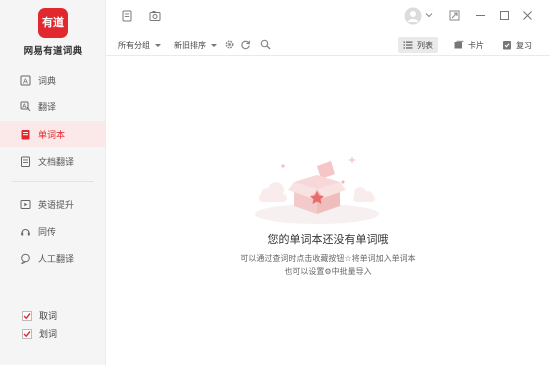 The width and height of the screenshot is (550, 365). Describe the element at coordinates (459, 45) in the screenshot. I see `card-icon` at that location.